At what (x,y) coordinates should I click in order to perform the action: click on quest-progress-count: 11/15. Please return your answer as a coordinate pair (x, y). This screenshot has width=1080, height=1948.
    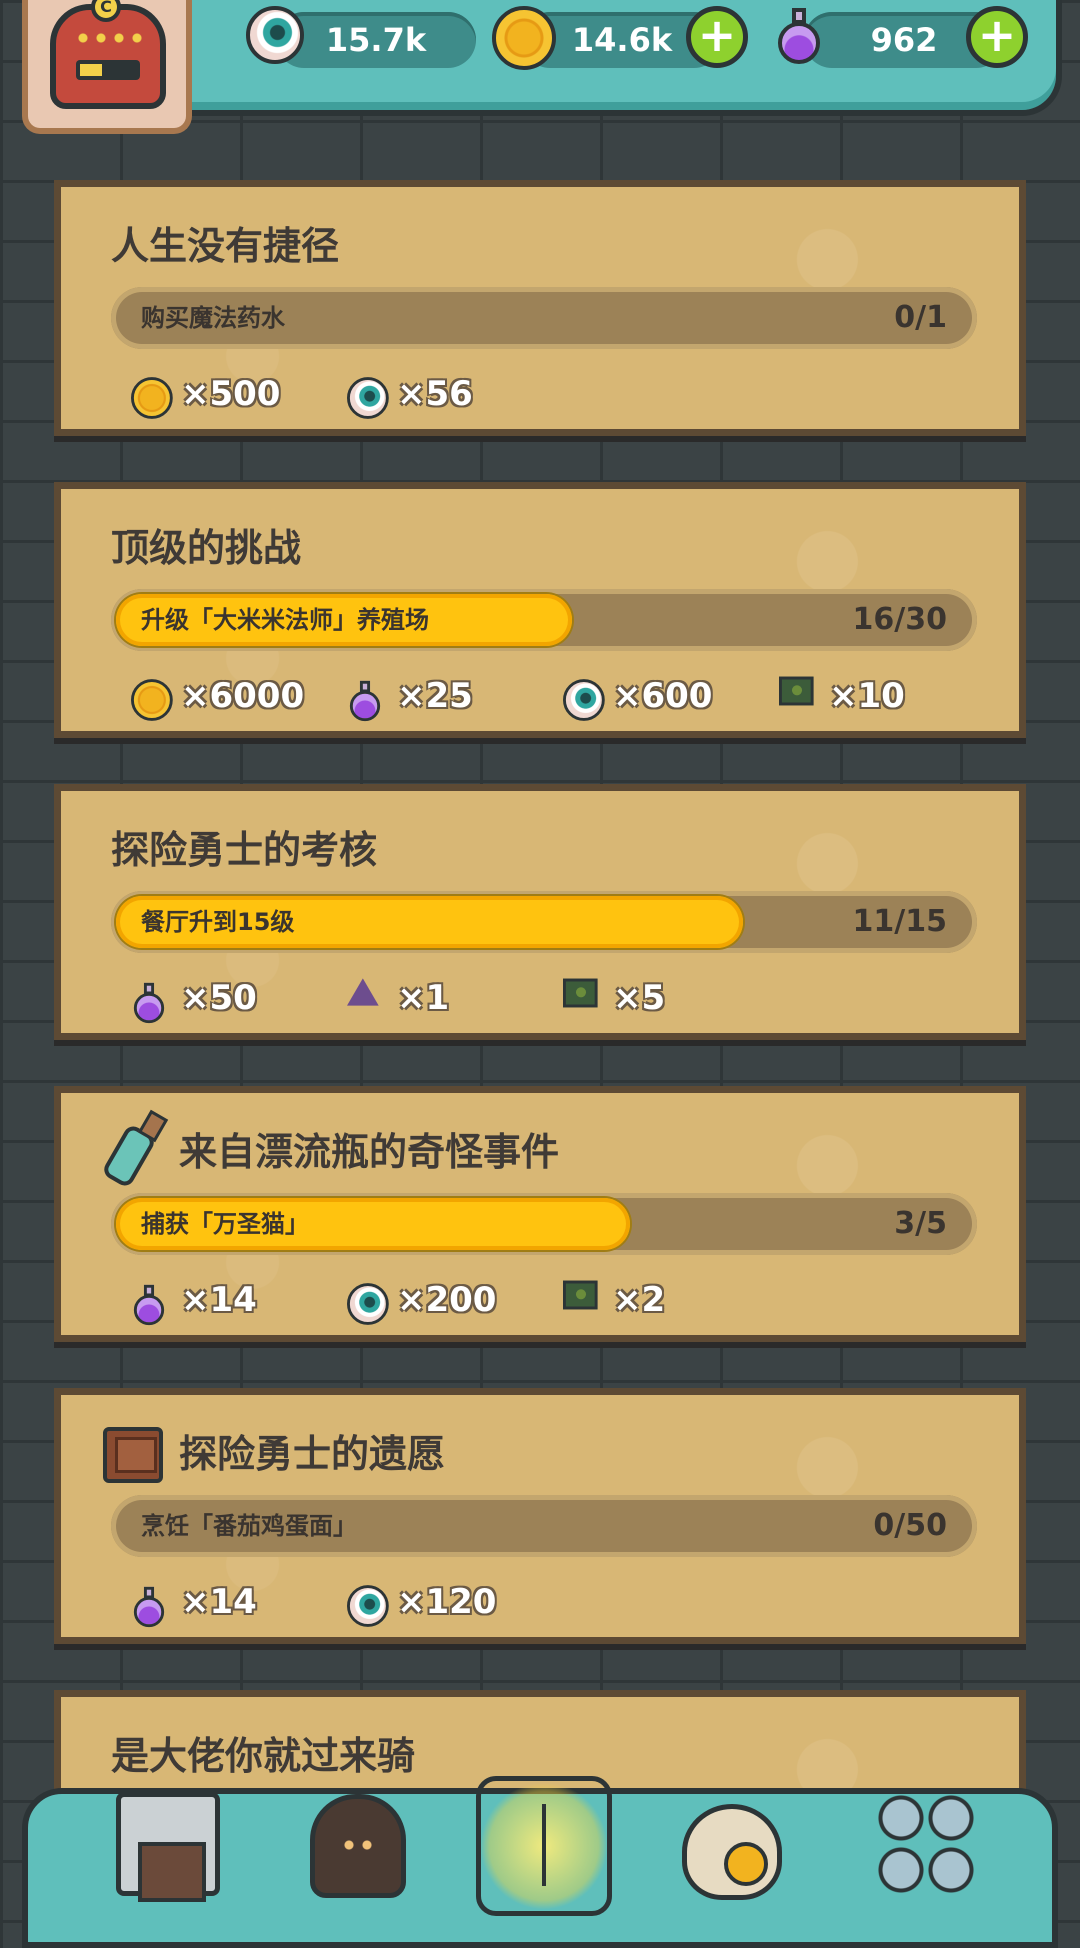
    Looking at the image, I should click on (899, 921).